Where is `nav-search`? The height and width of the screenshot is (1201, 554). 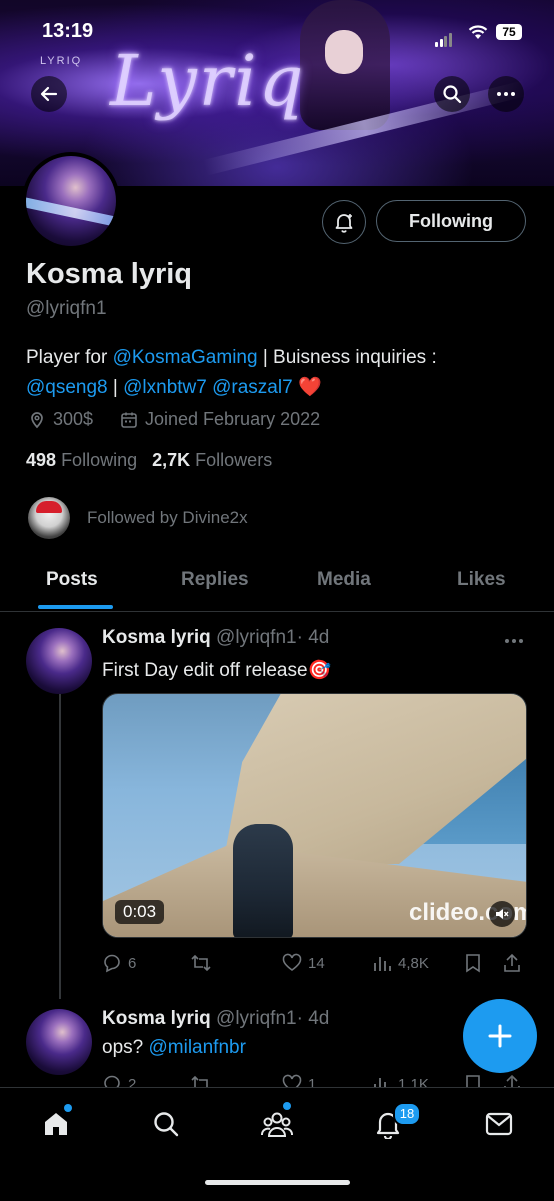 nav-search is located at coordinates (166, 1124).